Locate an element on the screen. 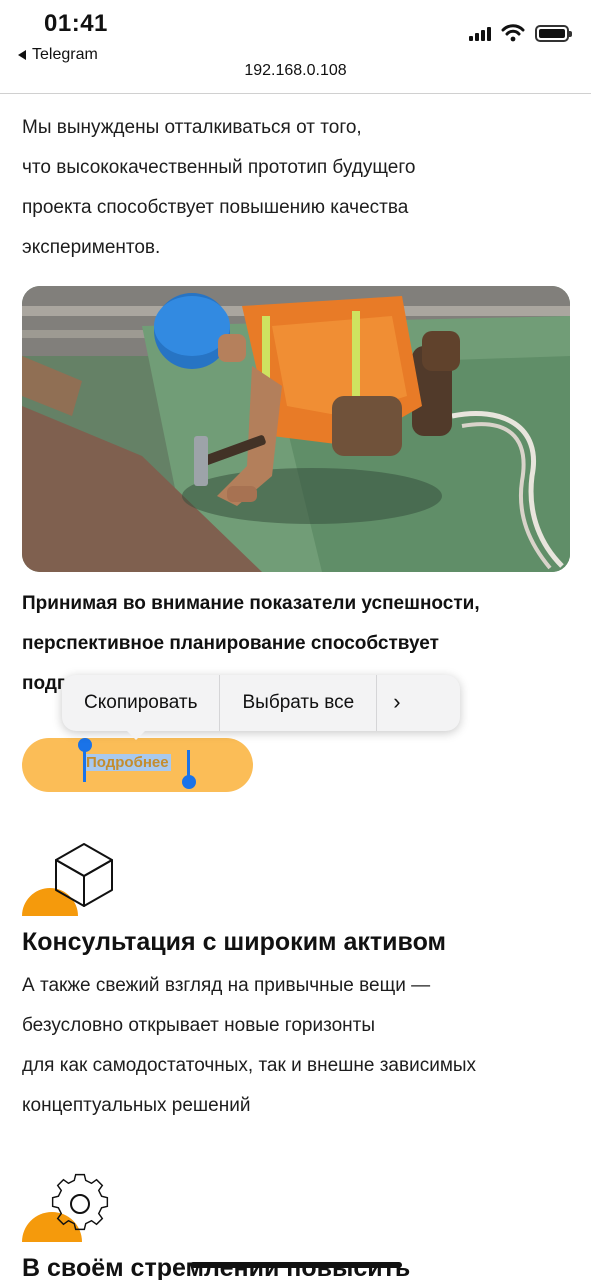  clock: 01:41 is located at coordinates (76, 23).